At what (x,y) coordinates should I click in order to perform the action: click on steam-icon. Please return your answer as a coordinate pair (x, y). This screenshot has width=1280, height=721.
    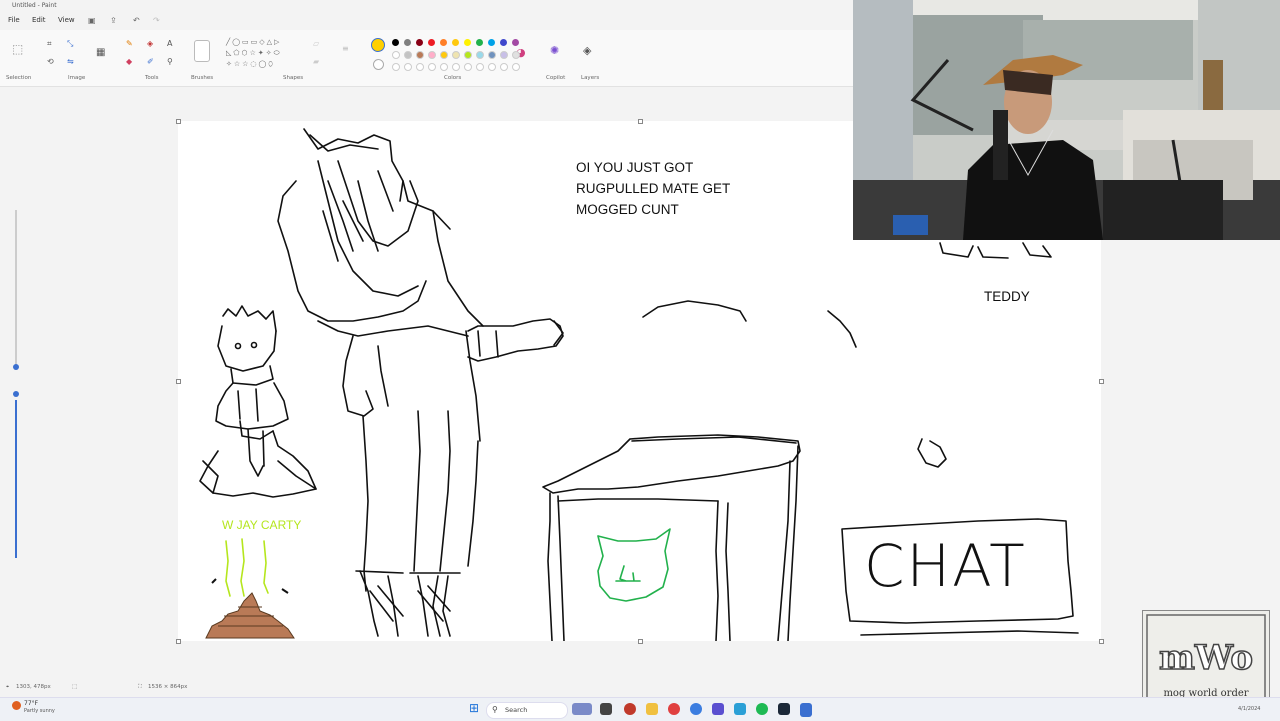
    Looking at the image, I should click on (784, 709).